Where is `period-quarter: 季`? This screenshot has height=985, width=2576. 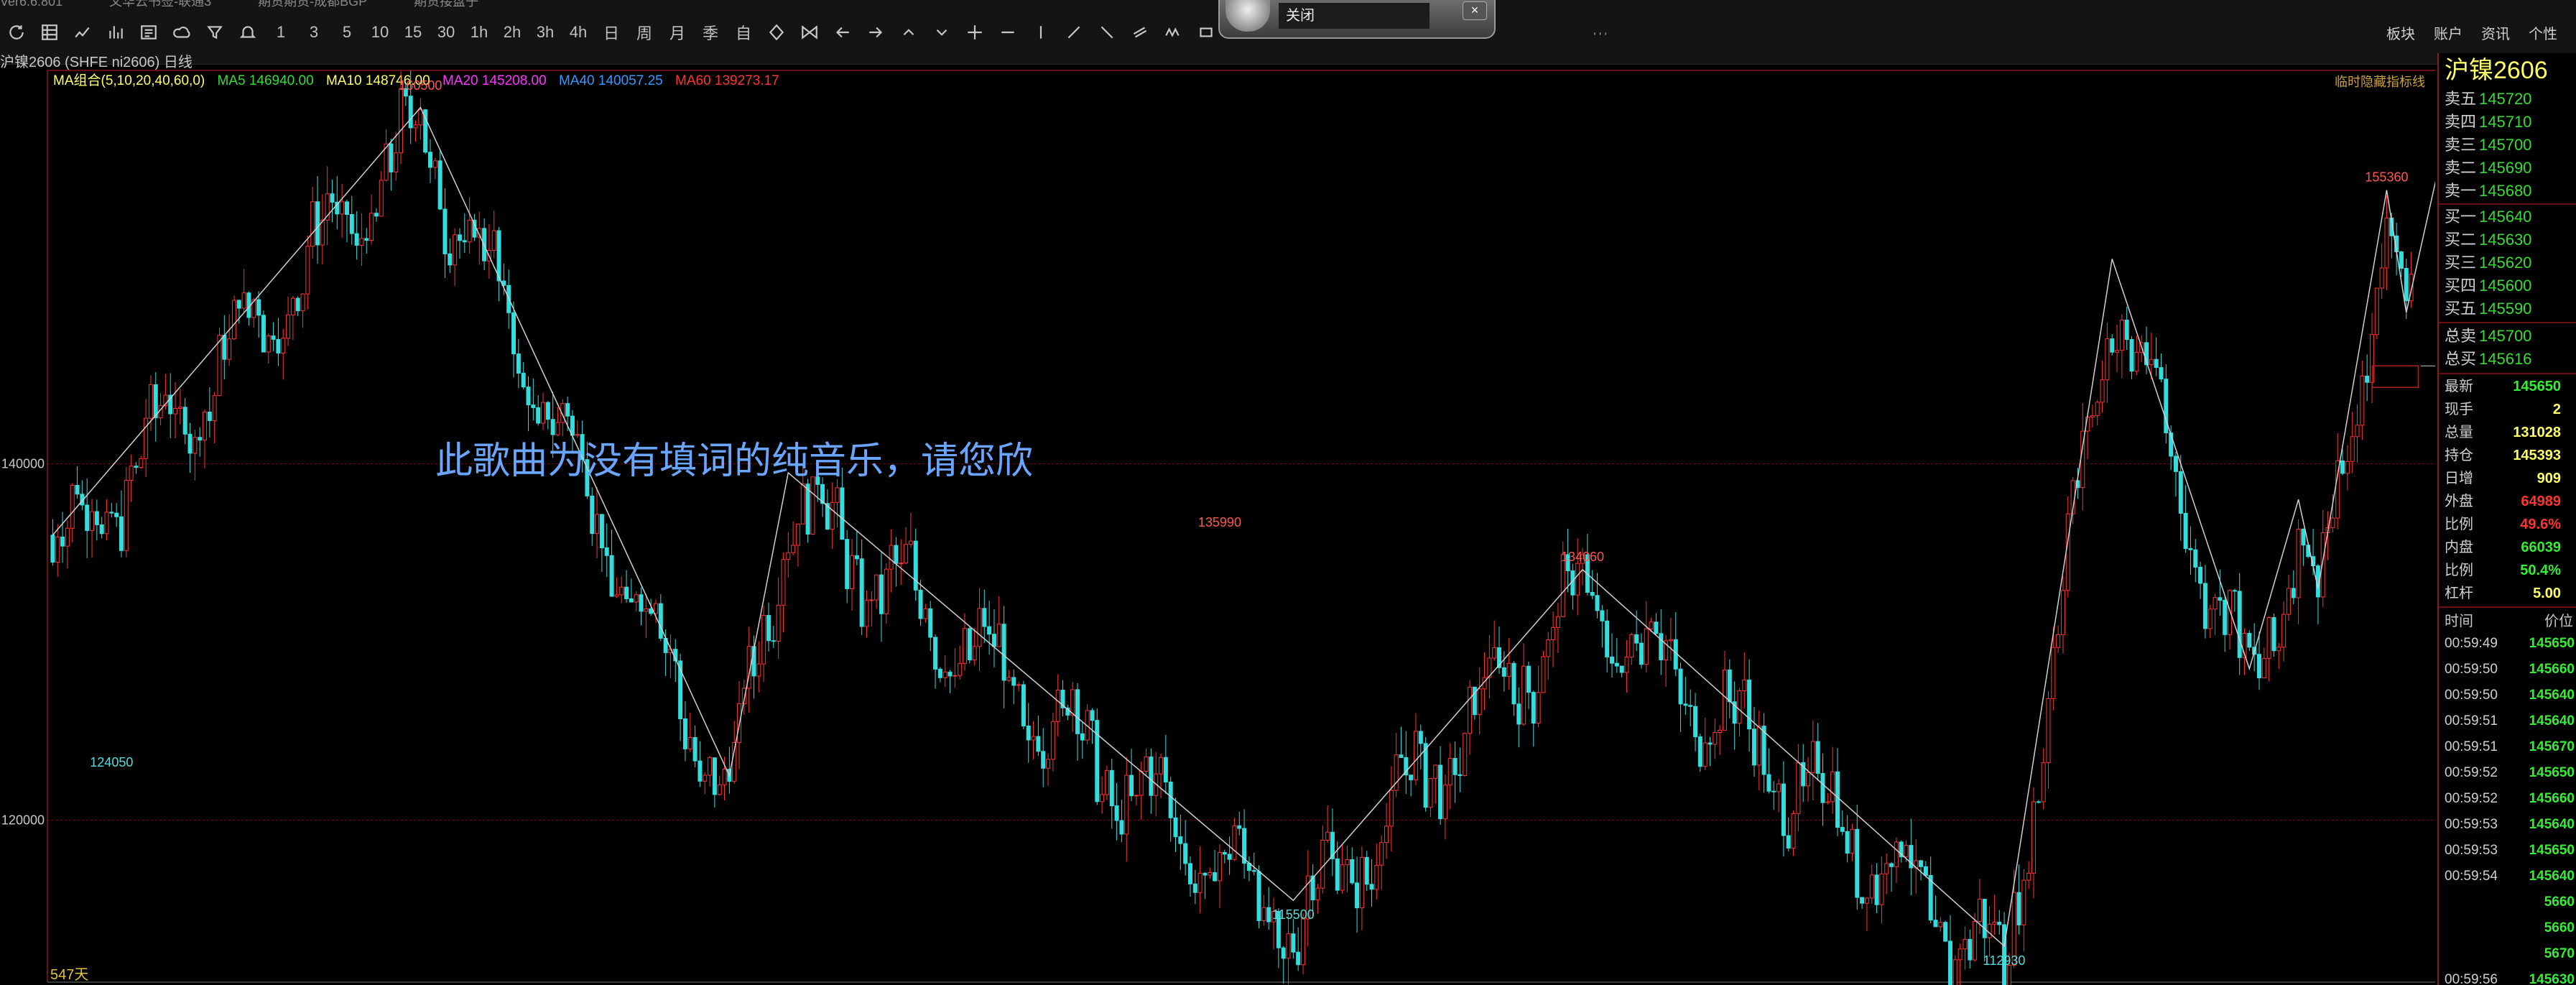
period-quarter: 季 is located at coordinates (710, 32).